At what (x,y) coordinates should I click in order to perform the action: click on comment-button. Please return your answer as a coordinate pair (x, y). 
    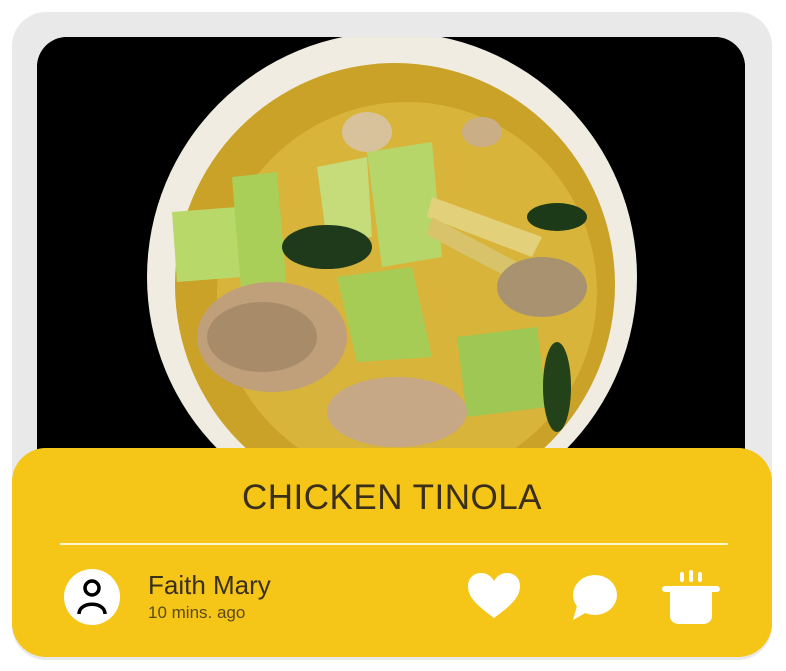
    Looking at the image, I should click on (593, 597).